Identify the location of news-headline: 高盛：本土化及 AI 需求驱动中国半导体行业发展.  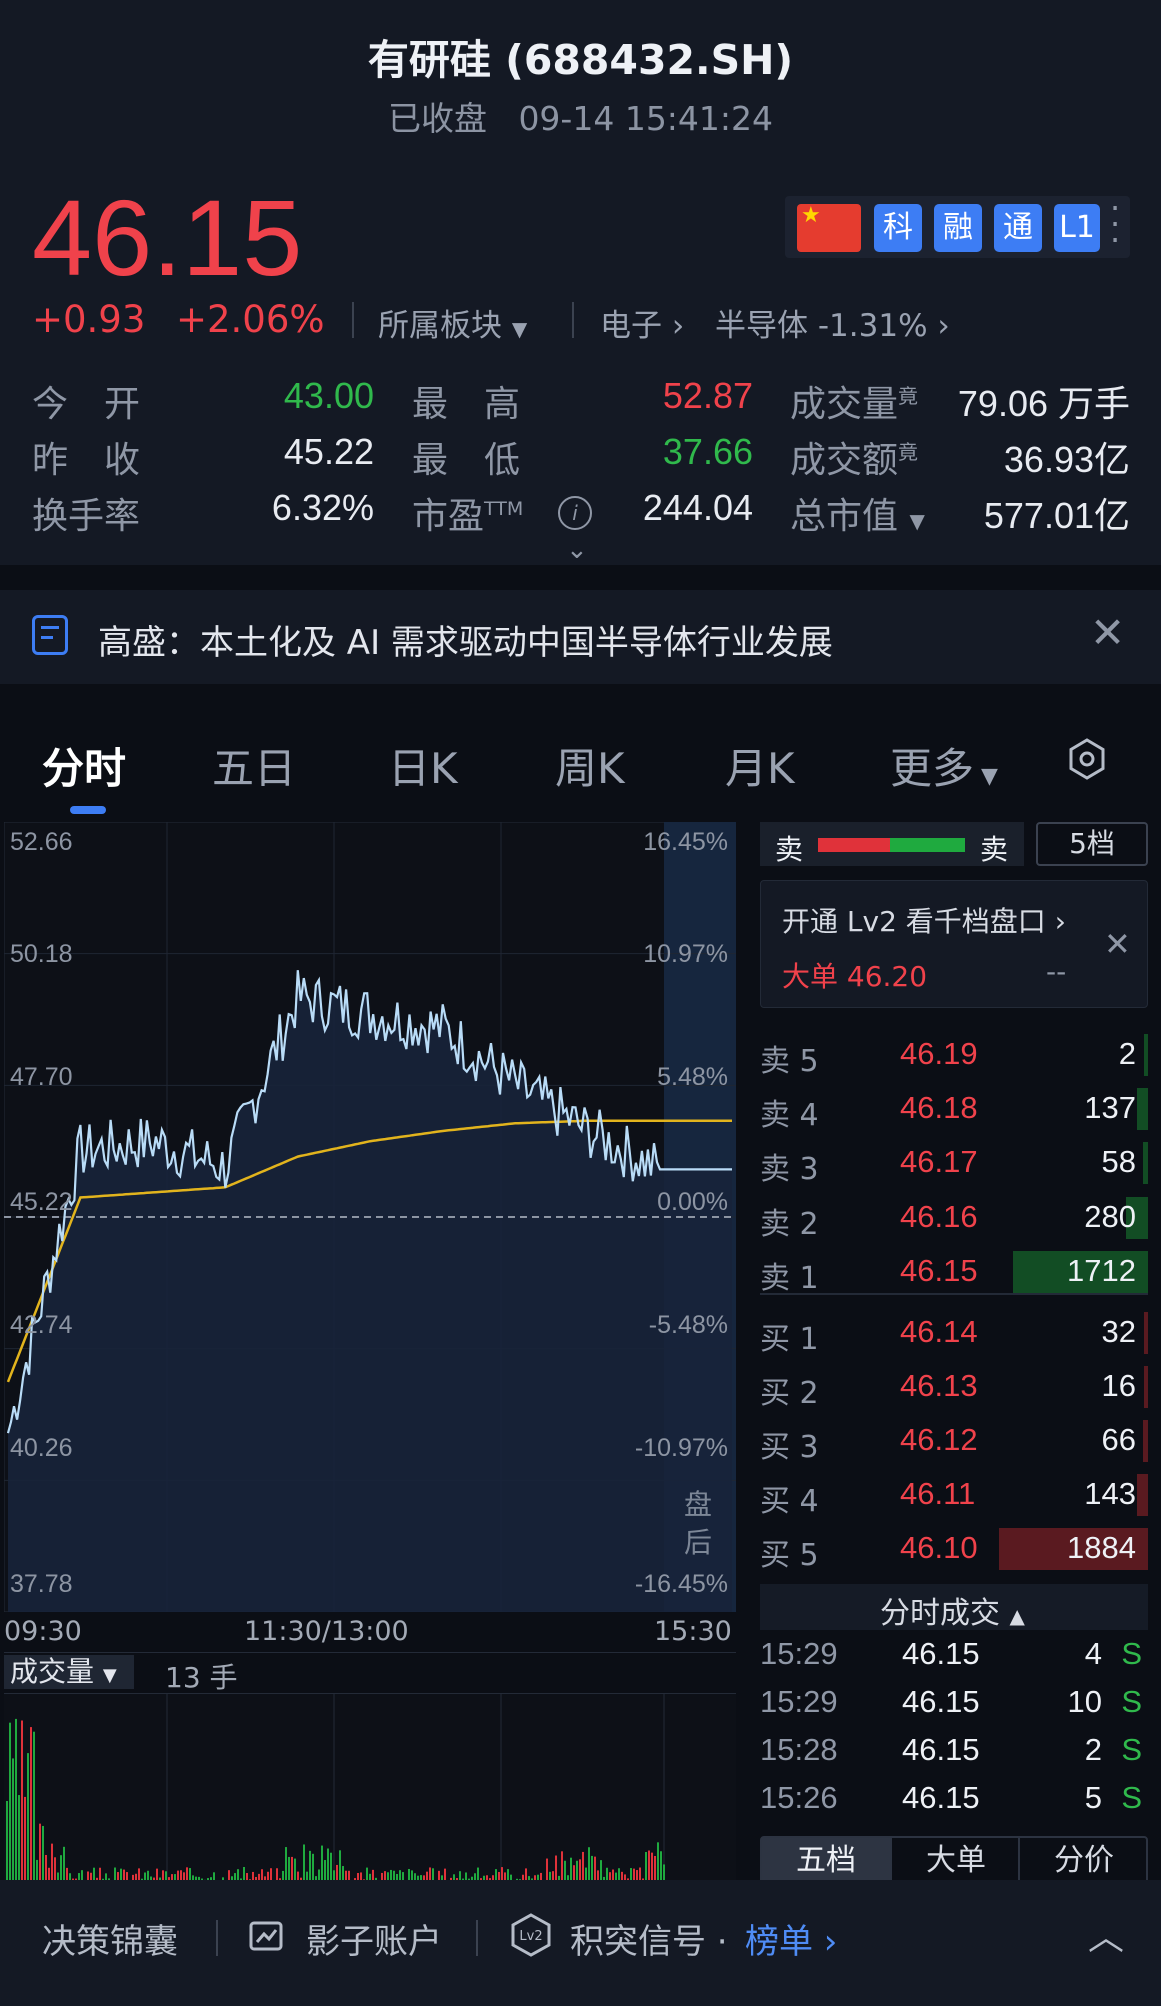
(465, 639).